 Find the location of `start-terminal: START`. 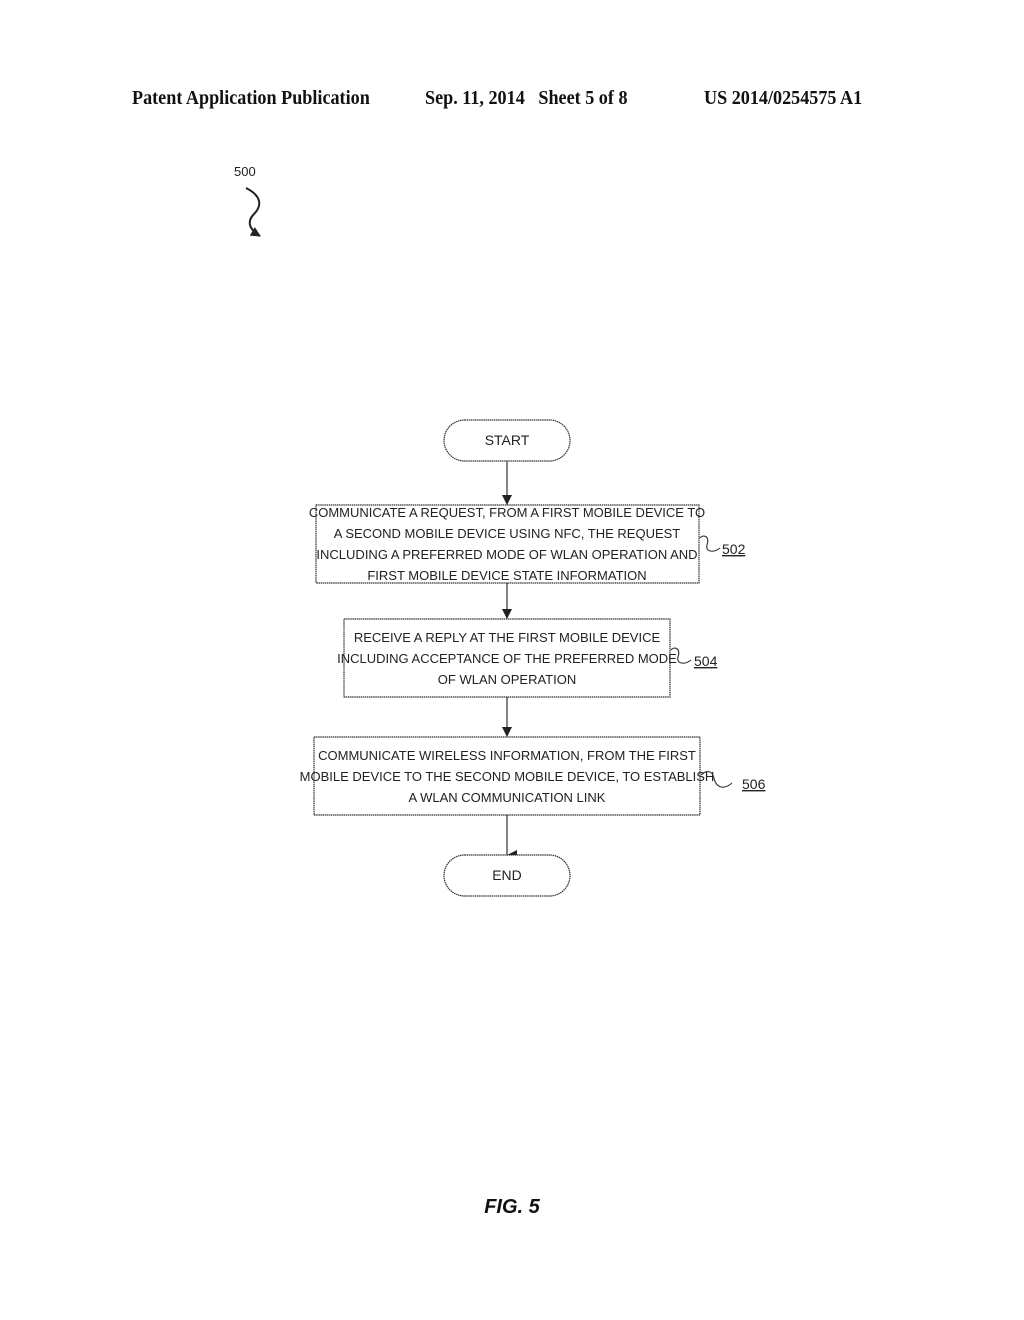

start-terminal: START is located at coordinates (507, 440).